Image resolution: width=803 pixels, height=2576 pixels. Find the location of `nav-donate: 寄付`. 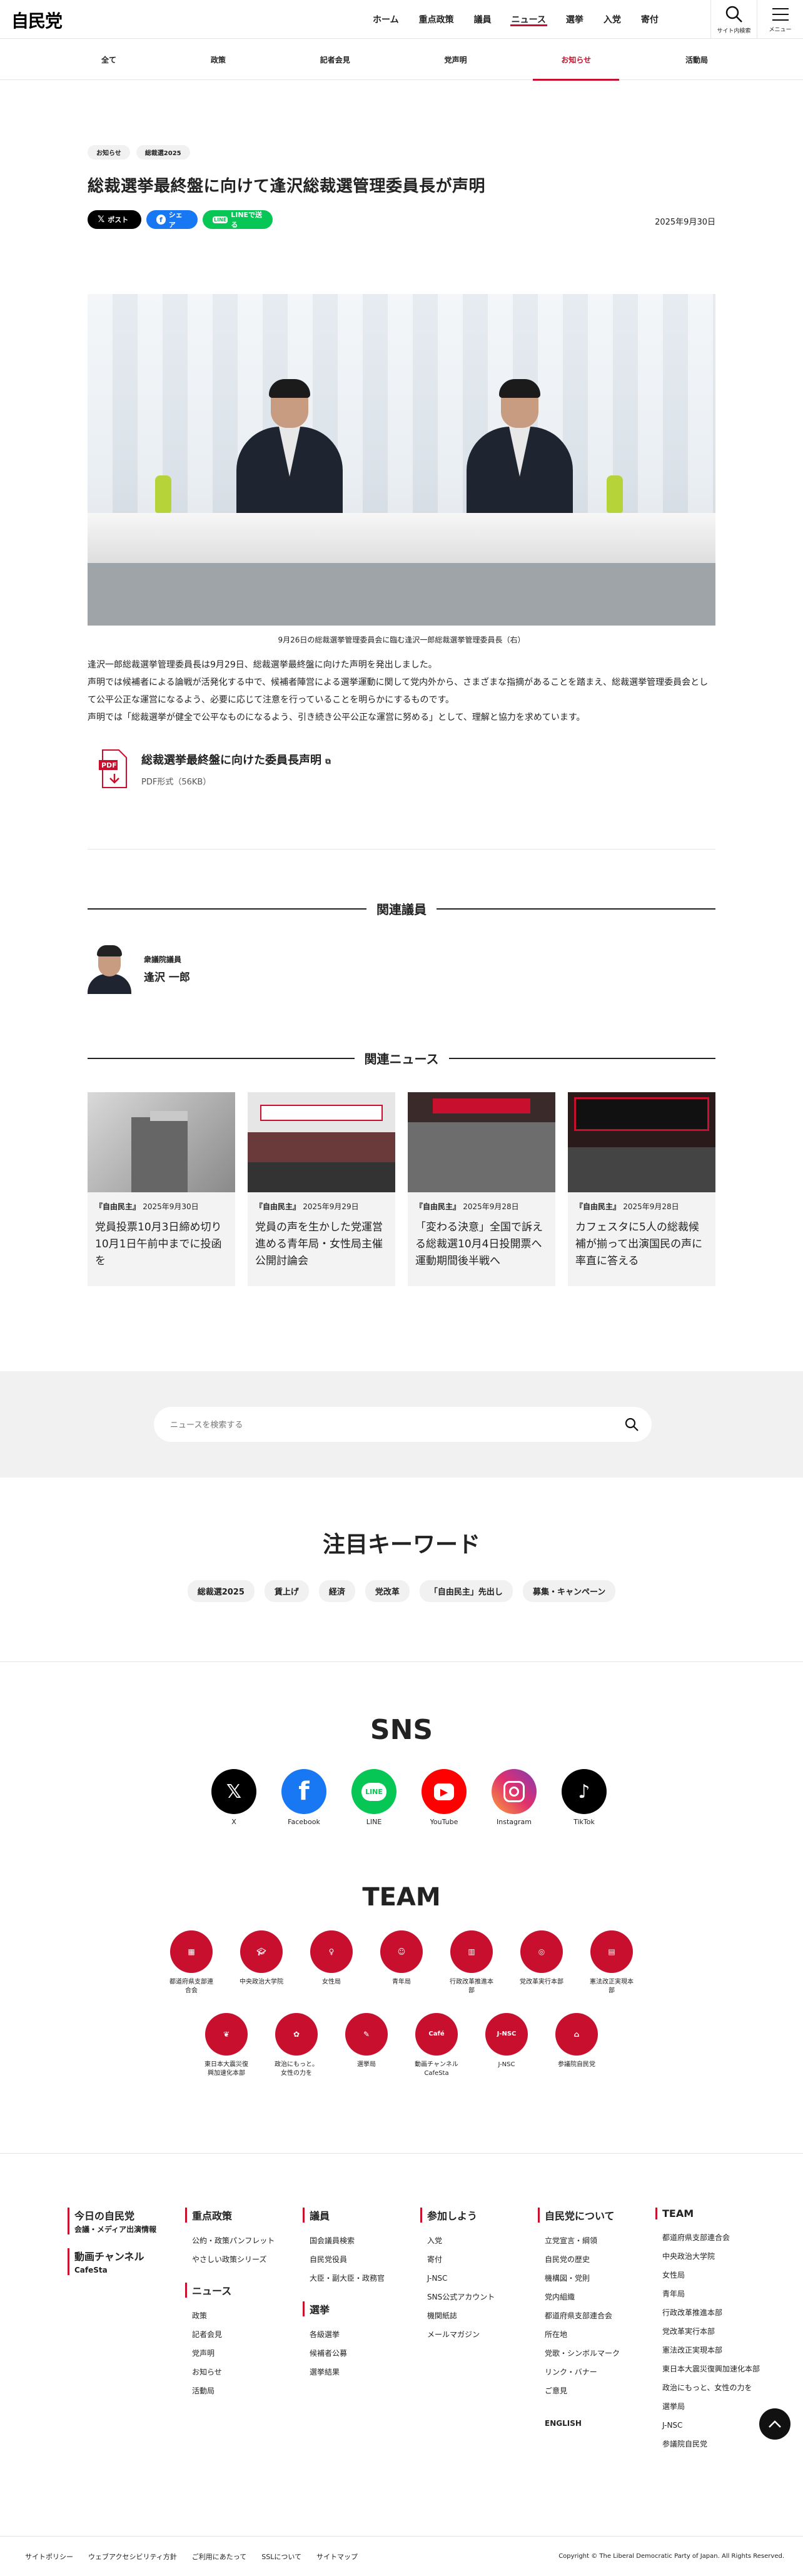

nav-donate: 寄付 is located at coordinates (650, 19).